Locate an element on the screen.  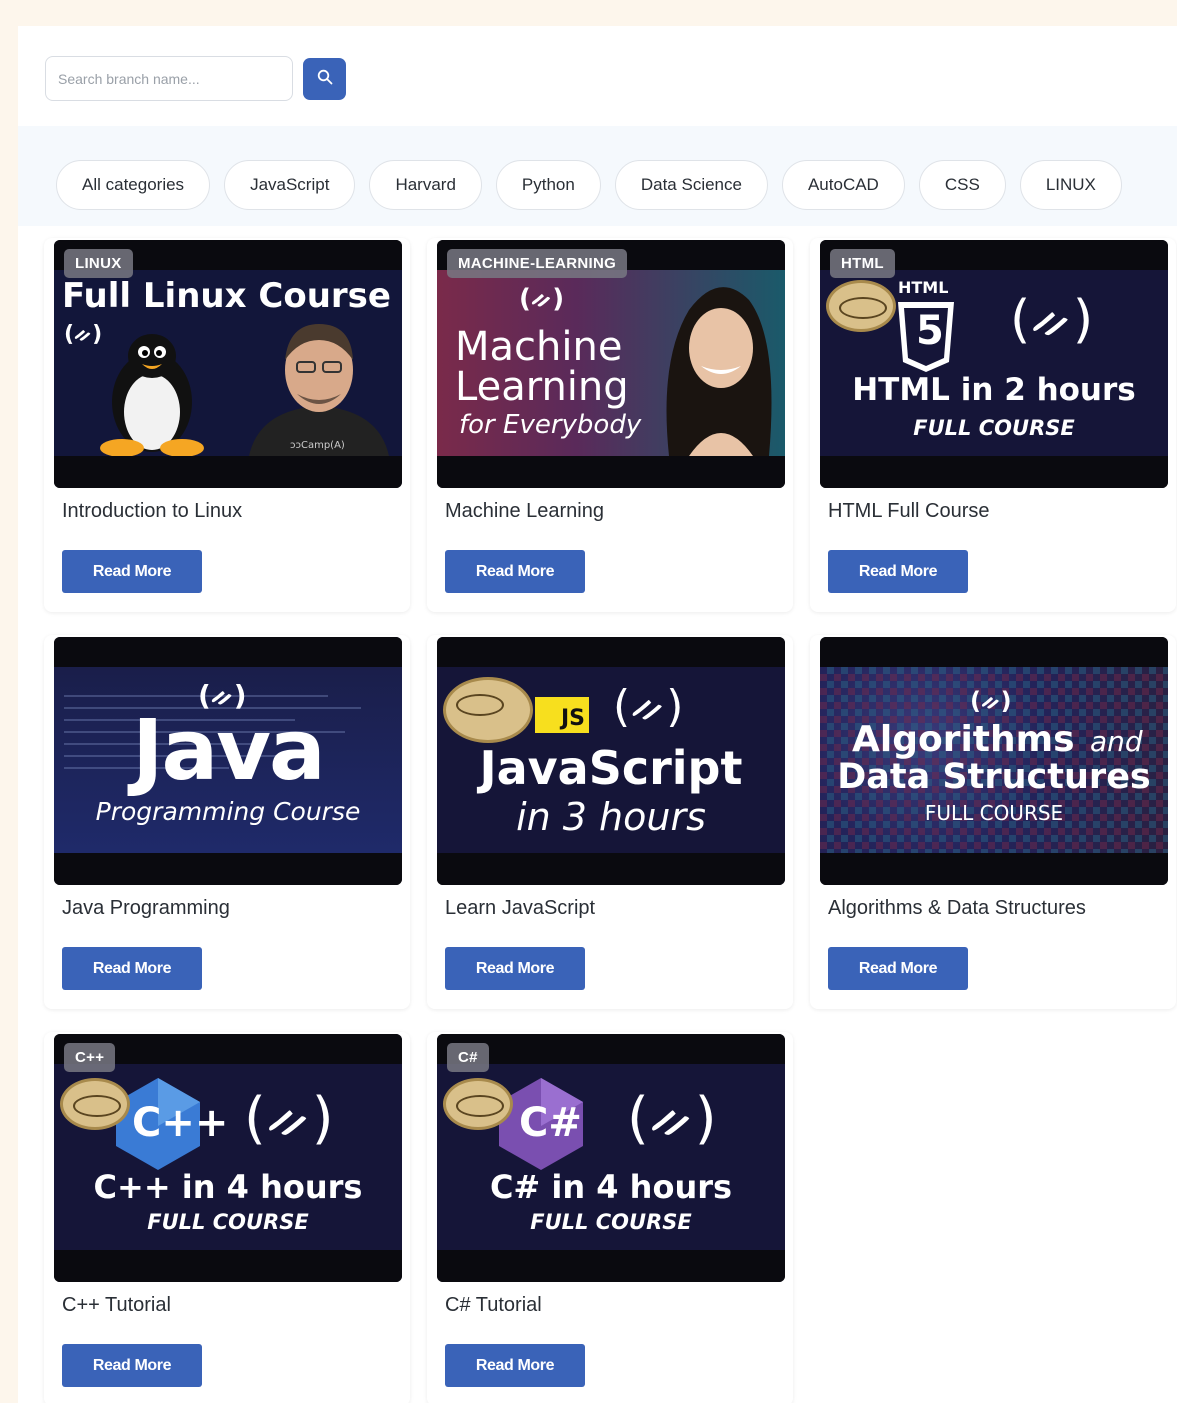
category-chip-linux: LINUX is located at coordinates (1070, 185).